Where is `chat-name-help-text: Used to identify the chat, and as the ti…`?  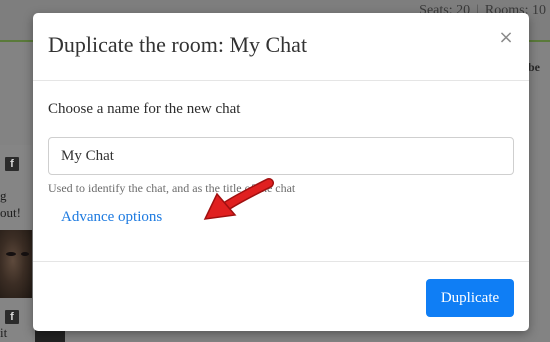
chat-name-help-text: Used to identify the chat, and as the ti… is located at coordinates (172, 188).